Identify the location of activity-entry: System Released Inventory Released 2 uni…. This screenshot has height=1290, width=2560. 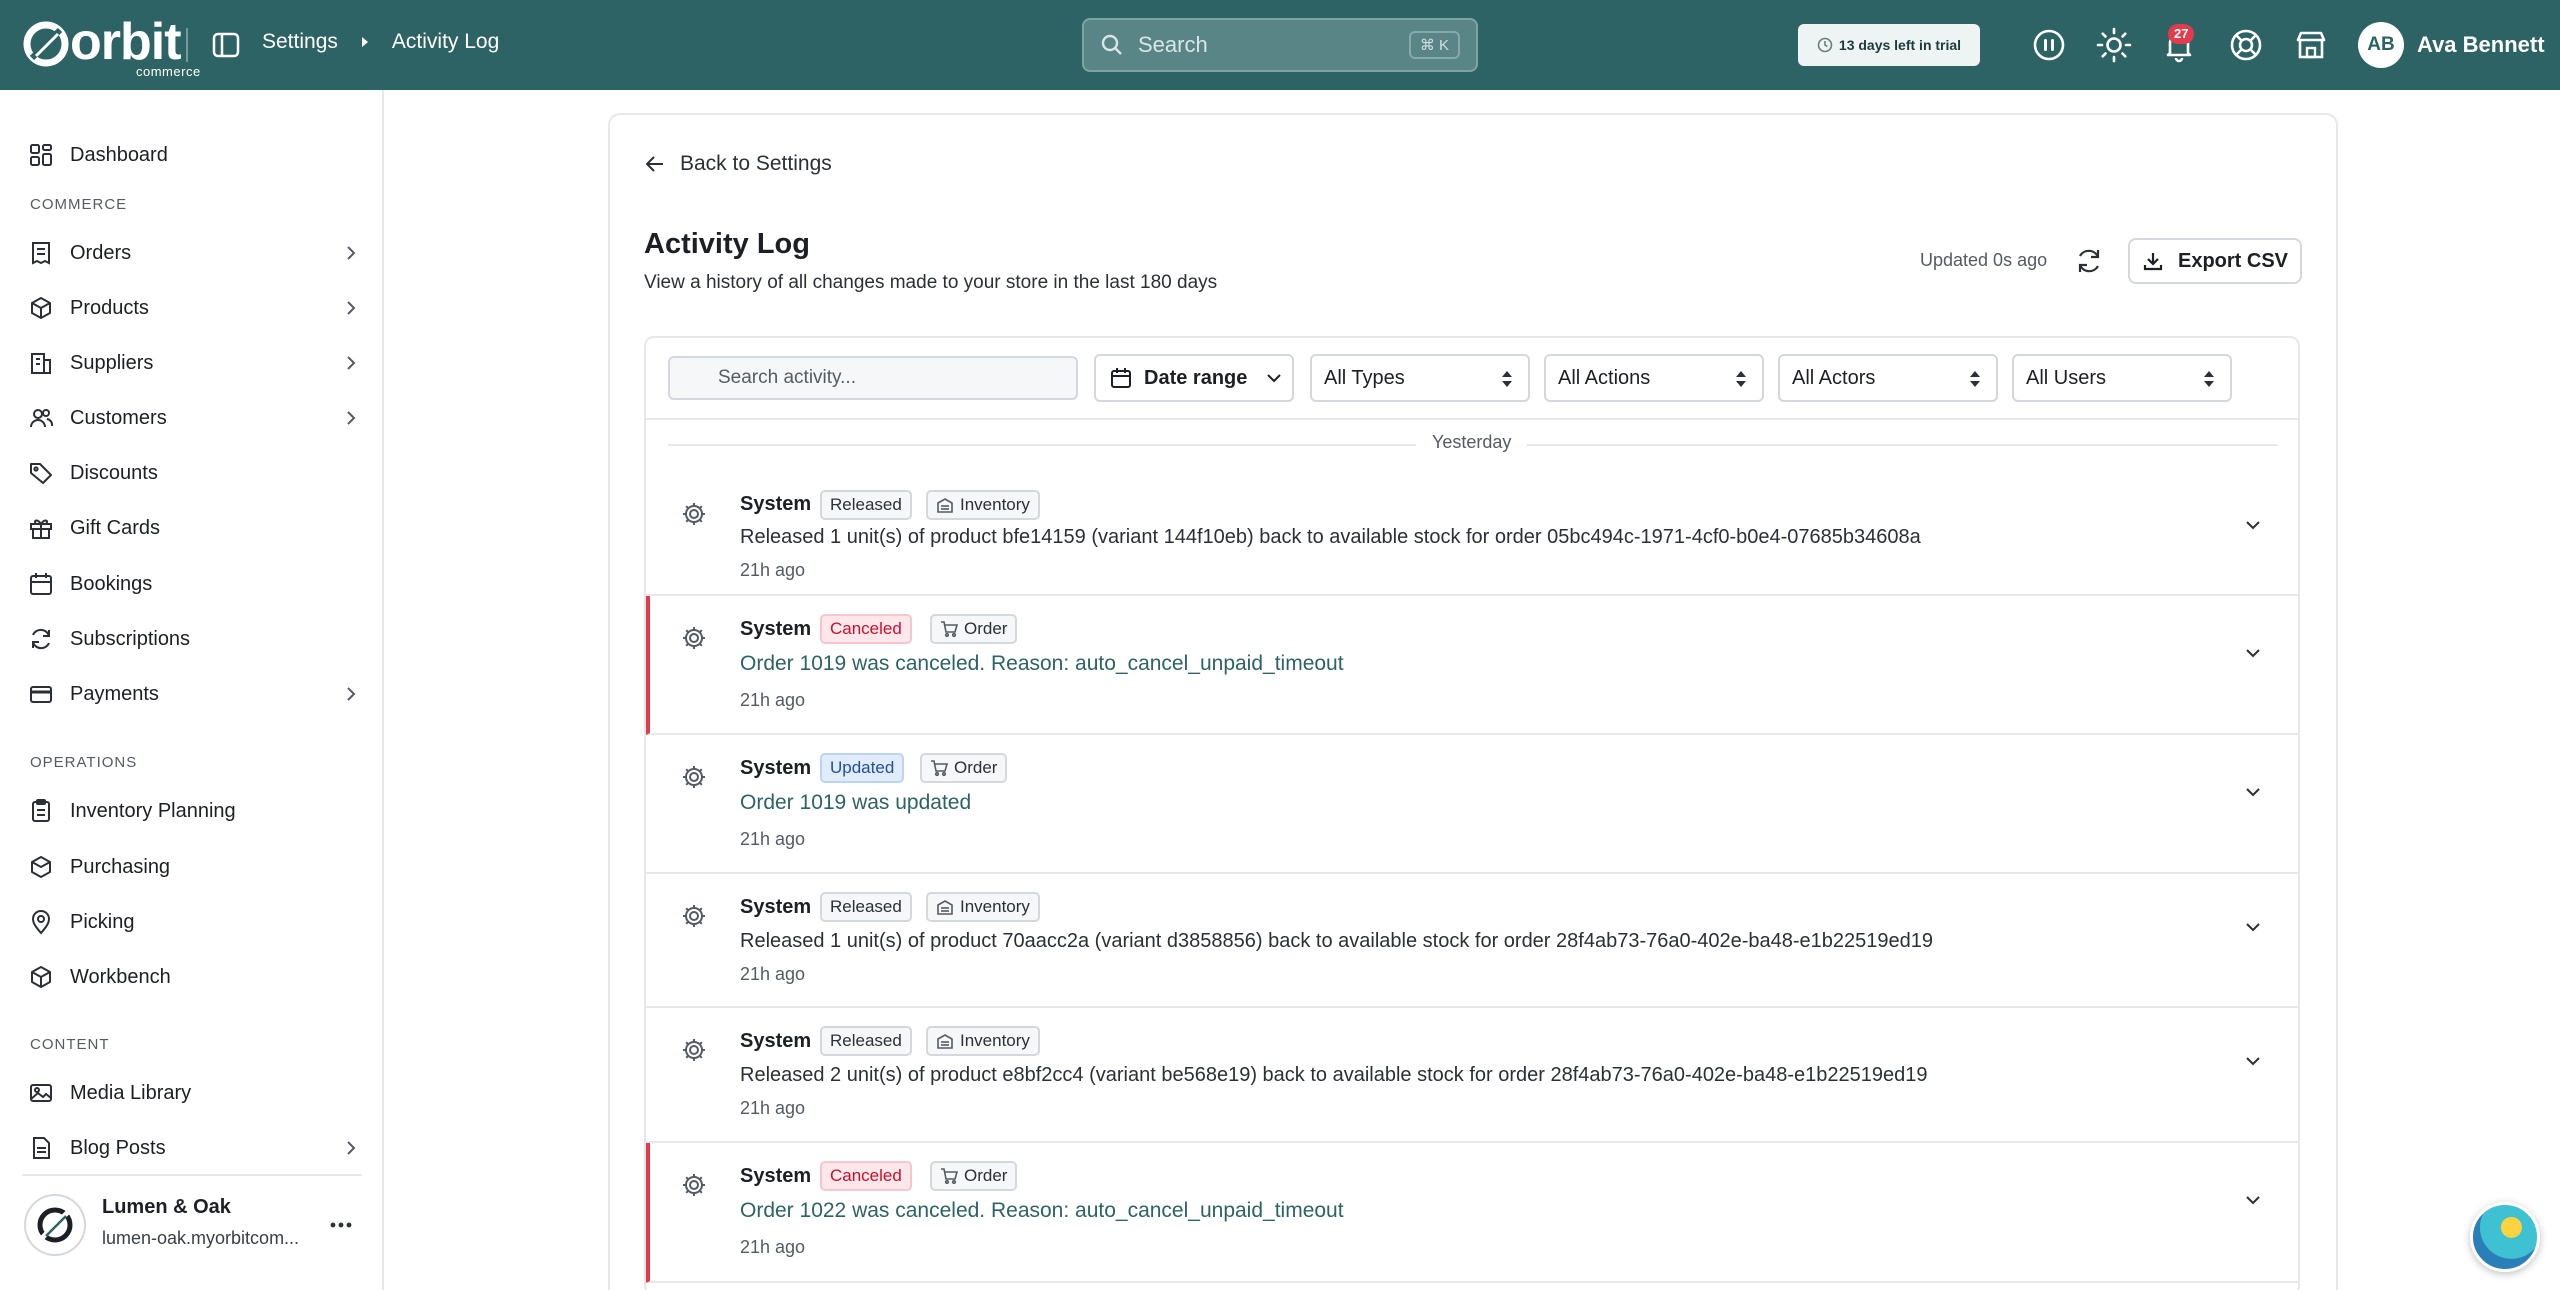
(1472, 1075).